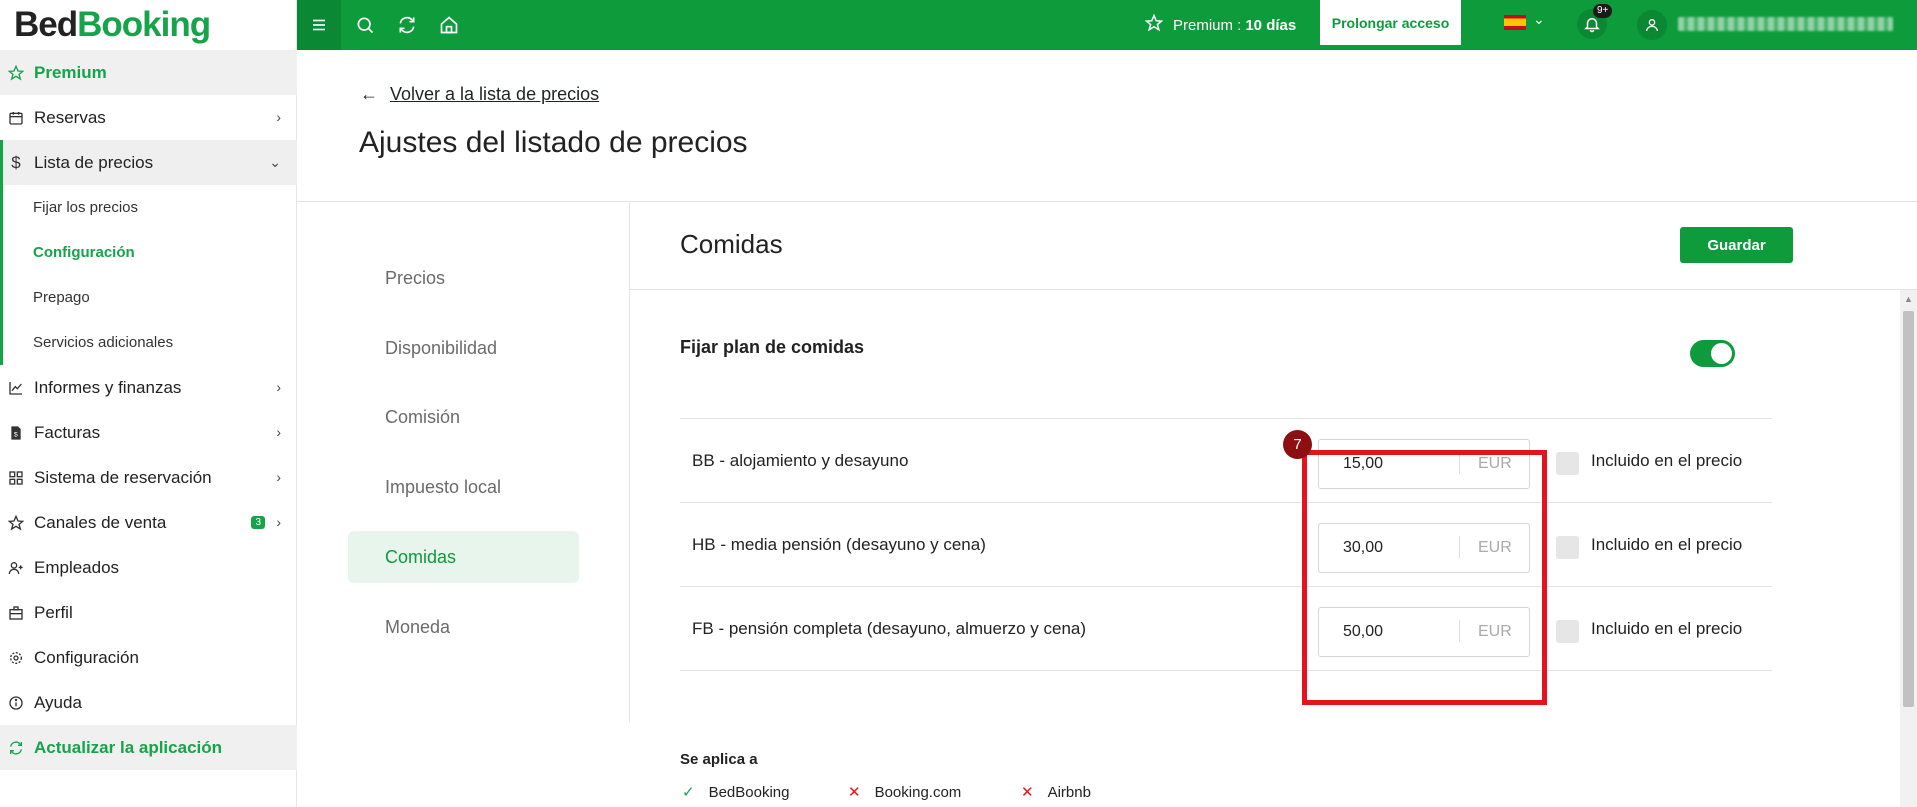 The width and height of the screenshot is (1917, 807). What do you see at coordinates (1069, 792) in the screenshot?
I see `channel-label: Airbnb` at bounding box center [1069, 792].